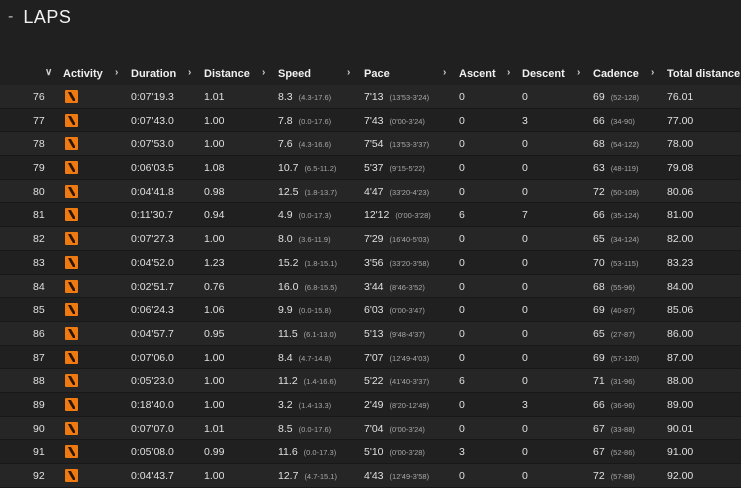 The height and width of the screenshot is (488, 741). I want to click on lap-duration: 0:04'43.7, so click(152, 476).